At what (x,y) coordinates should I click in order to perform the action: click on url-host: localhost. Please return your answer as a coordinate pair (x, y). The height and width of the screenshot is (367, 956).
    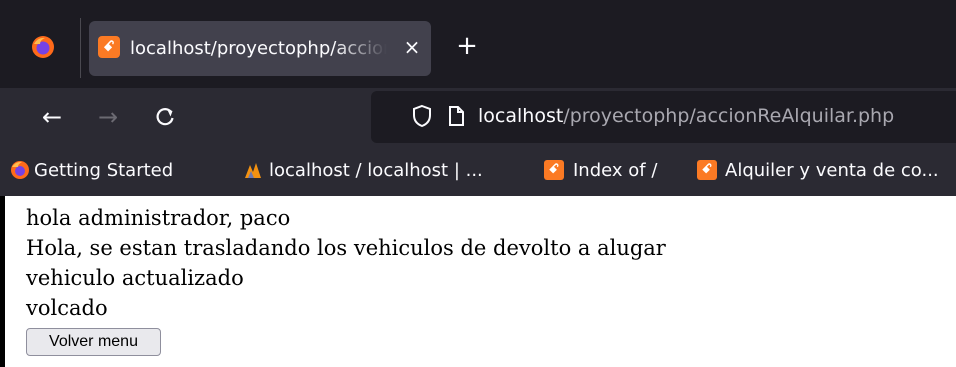
    Looking at the image, I should click on (521, 116).